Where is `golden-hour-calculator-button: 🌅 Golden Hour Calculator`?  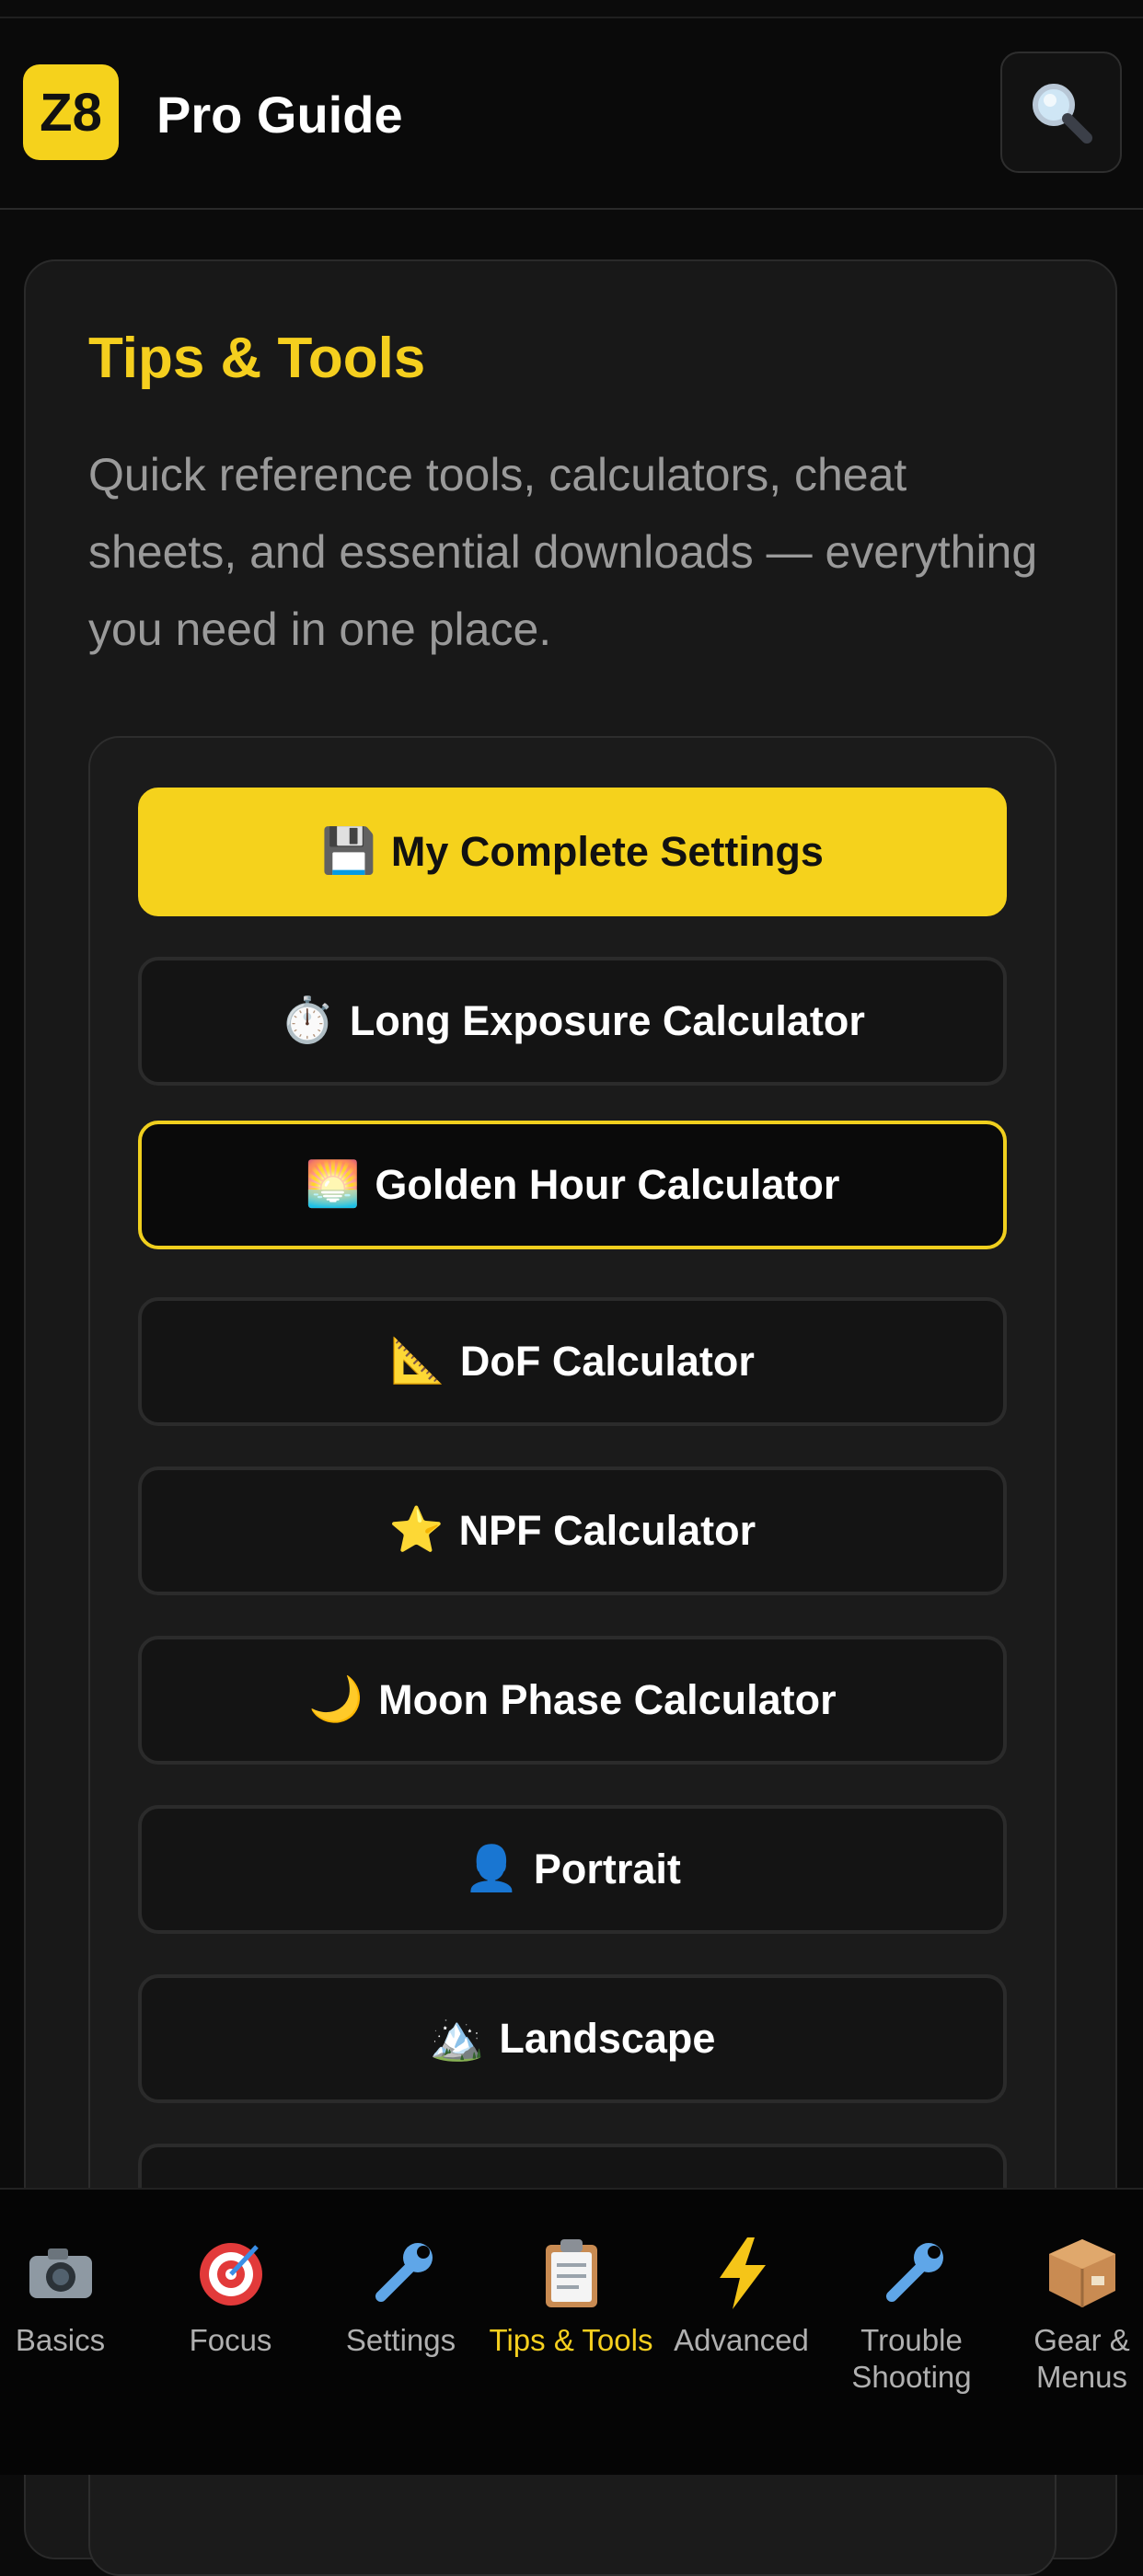
golden-hour-calculator-button: 🌅 Golden Hour Calculator is located at coordinates (573, 1185).